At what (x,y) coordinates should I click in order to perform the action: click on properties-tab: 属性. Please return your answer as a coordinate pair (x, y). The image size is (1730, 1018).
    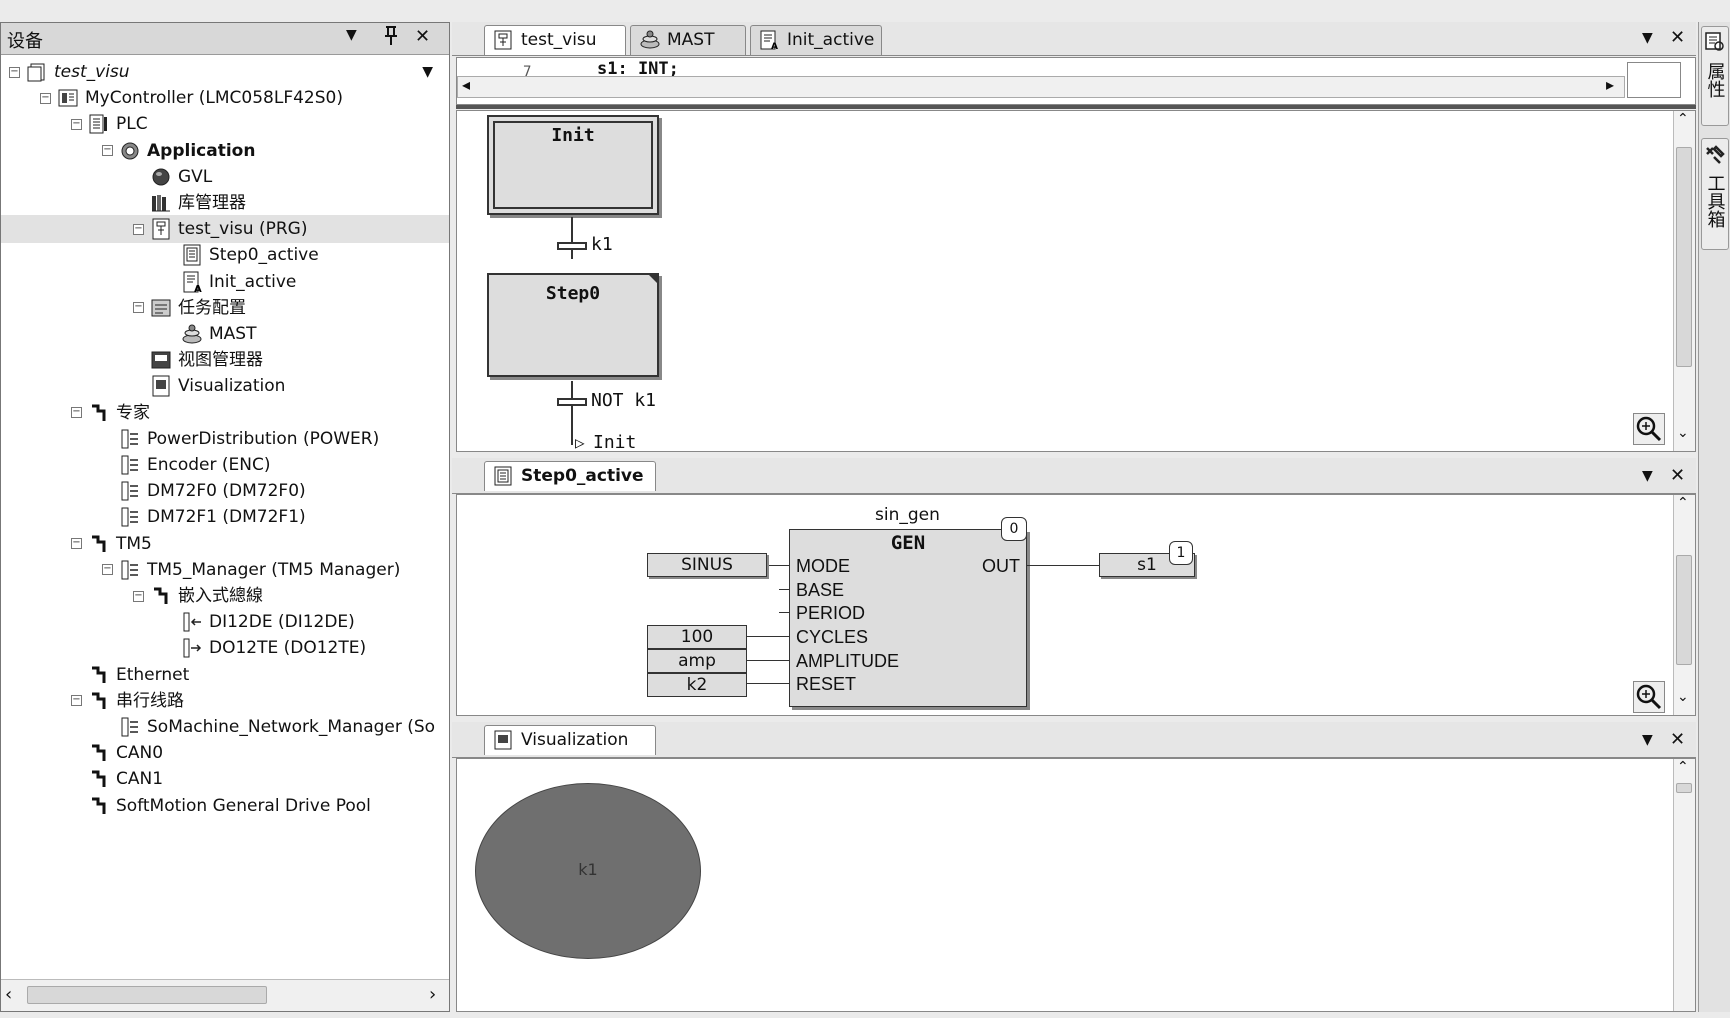
    Looking at the image, I should click on (1715, 76).